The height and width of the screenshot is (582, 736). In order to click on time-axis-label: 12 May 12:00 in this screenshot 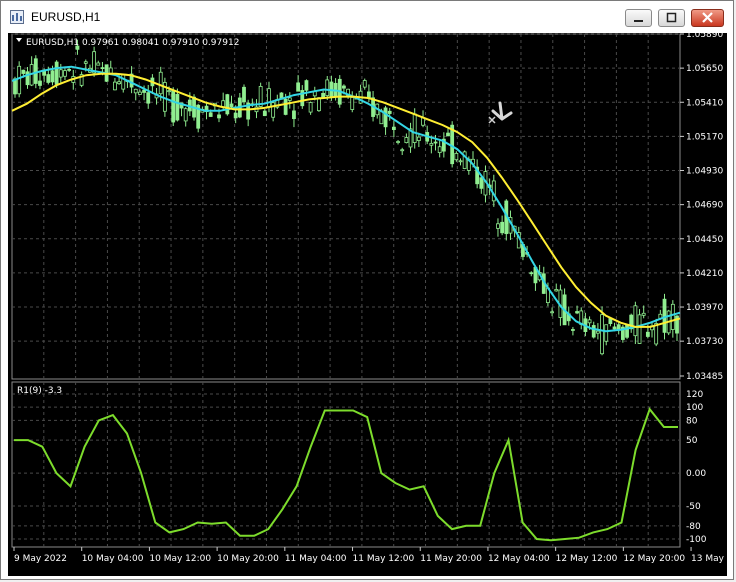, I will do `click(587, 559)`.